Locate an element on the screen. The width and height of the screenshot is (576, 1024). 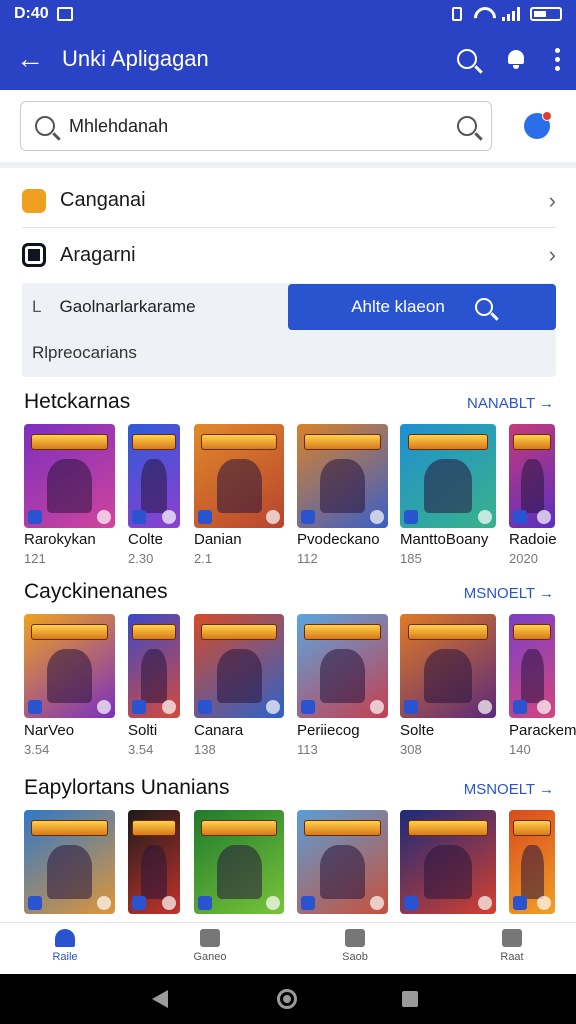
system-navigation-bar is located at coordinates (288, 999).